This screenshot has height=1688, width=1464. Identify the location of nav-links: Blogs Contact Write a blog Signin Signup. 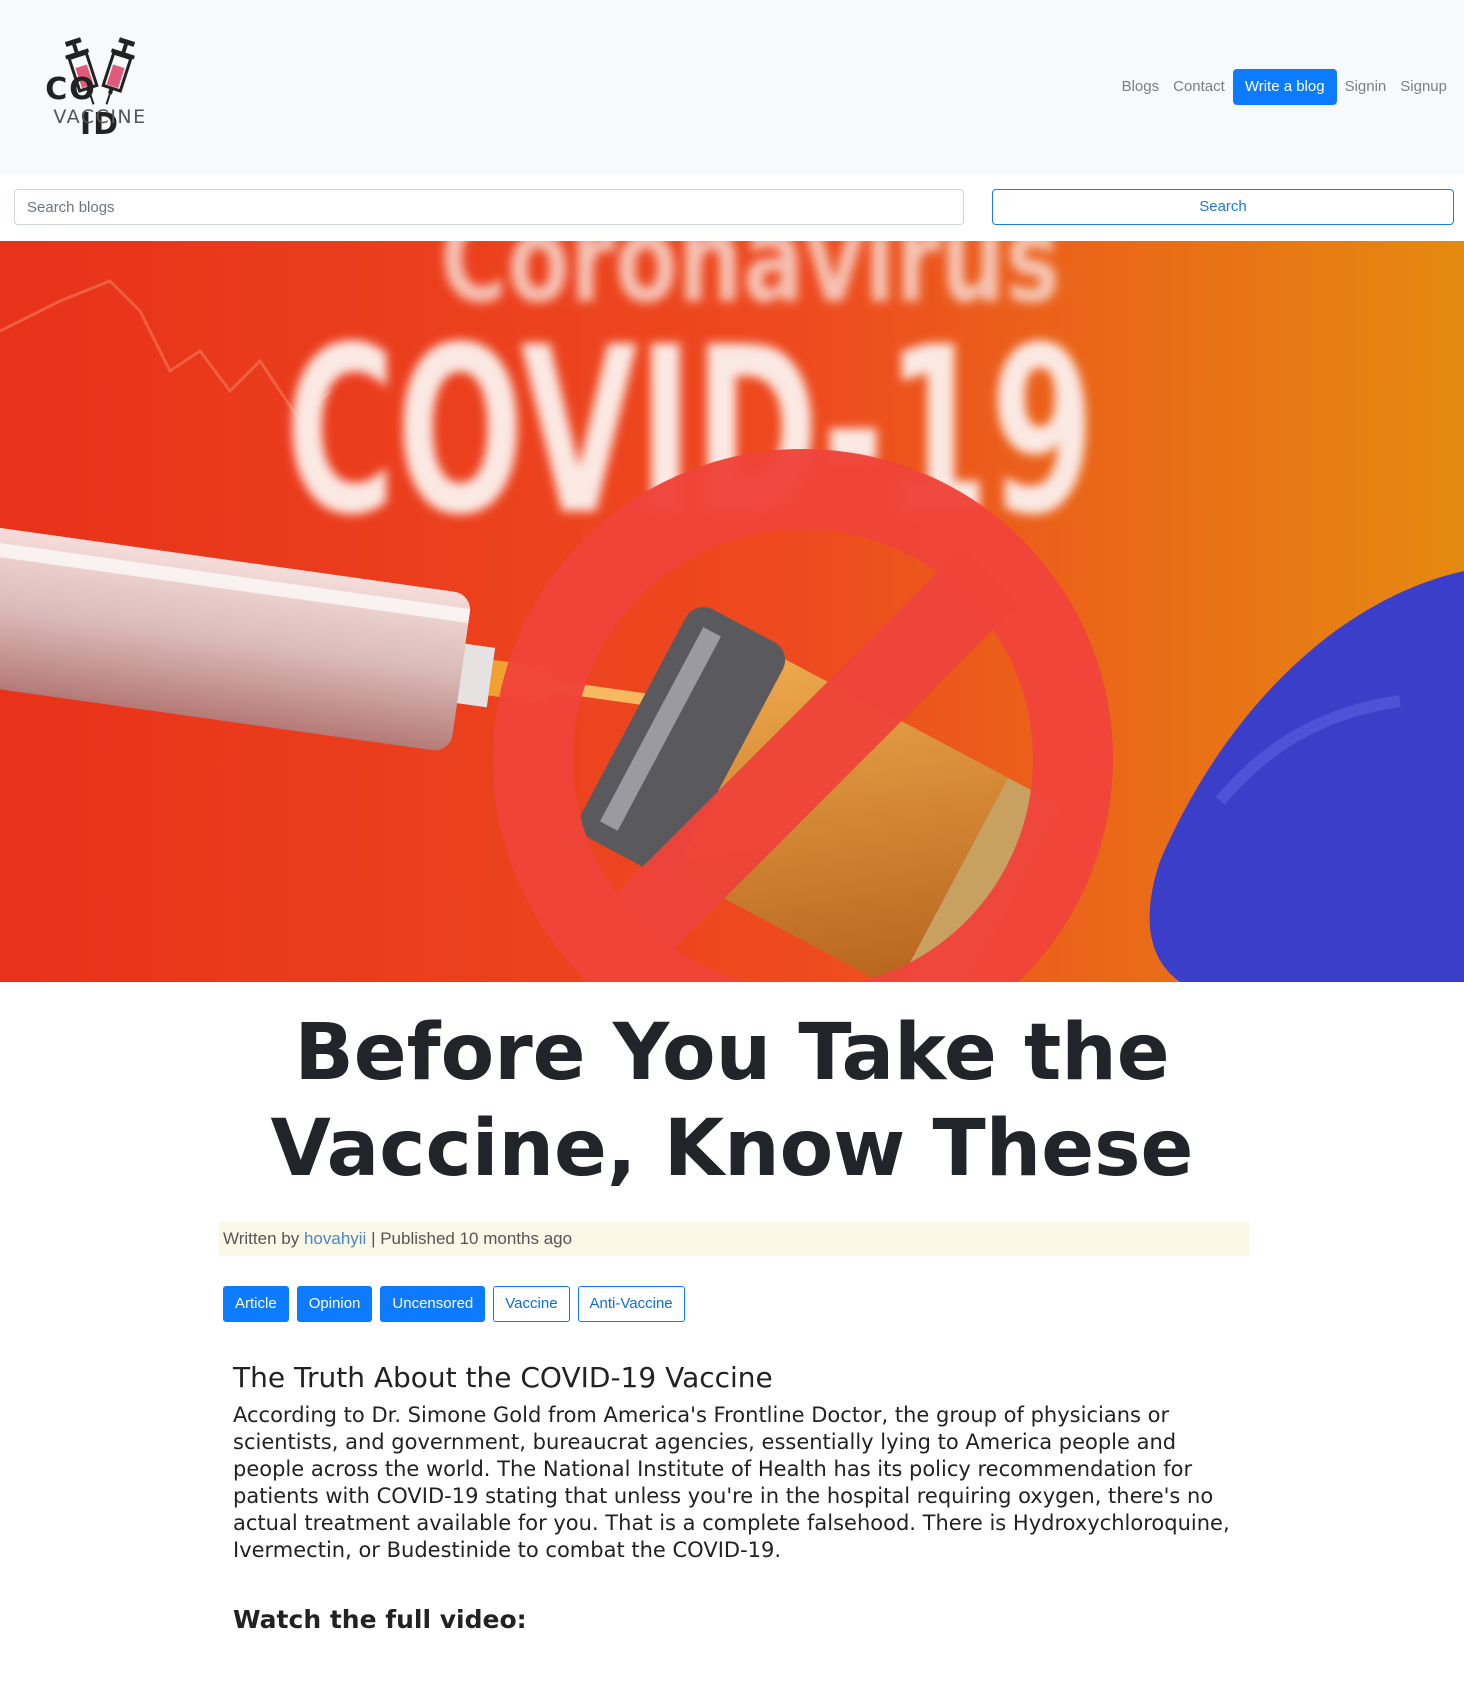
(1277, 87).